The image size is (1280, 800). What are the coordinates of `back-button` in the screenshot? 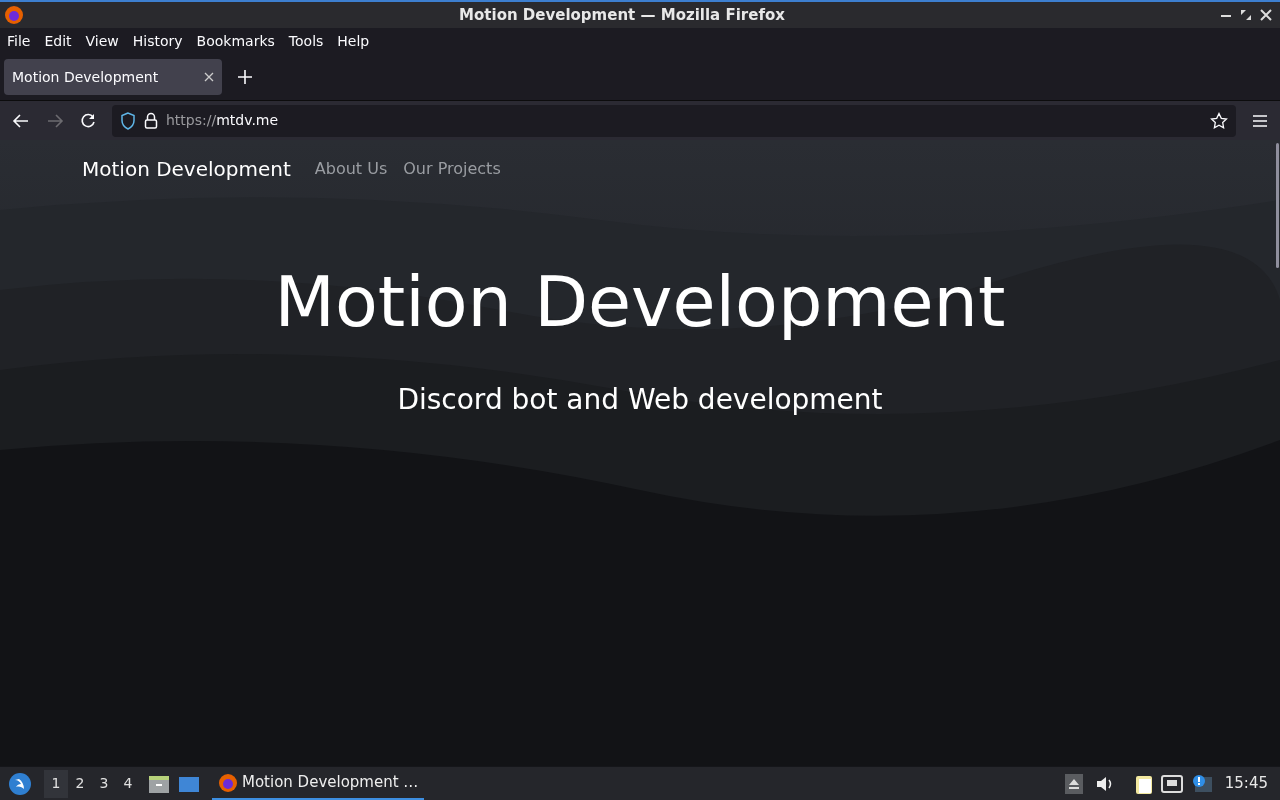 It's located at (21, 120).